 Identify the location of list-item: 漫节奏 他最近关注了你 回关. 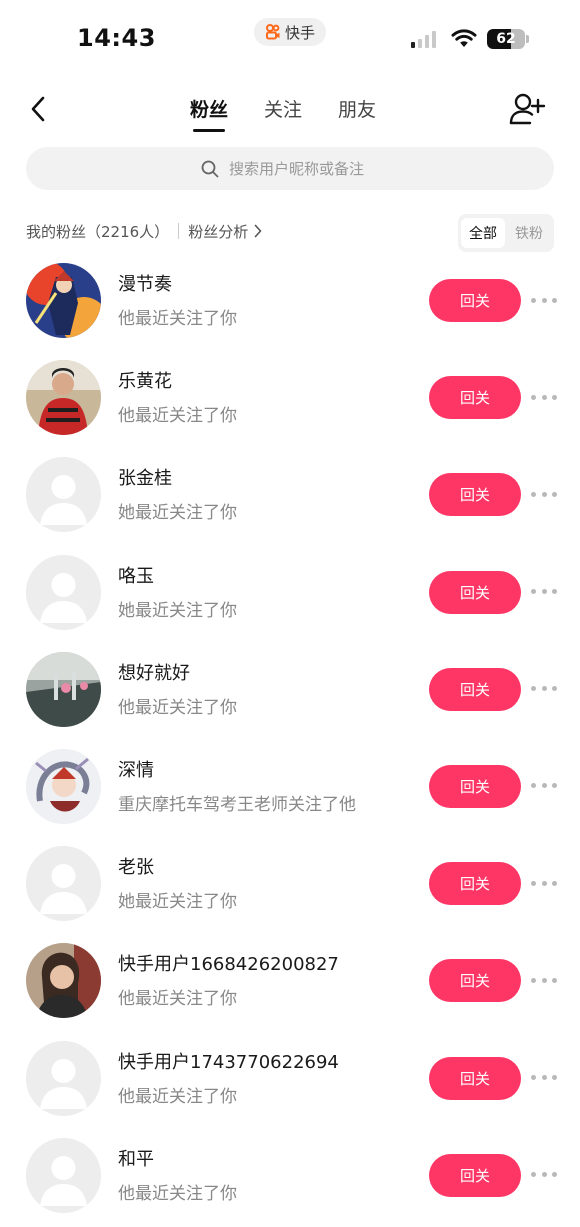
(290, 300).